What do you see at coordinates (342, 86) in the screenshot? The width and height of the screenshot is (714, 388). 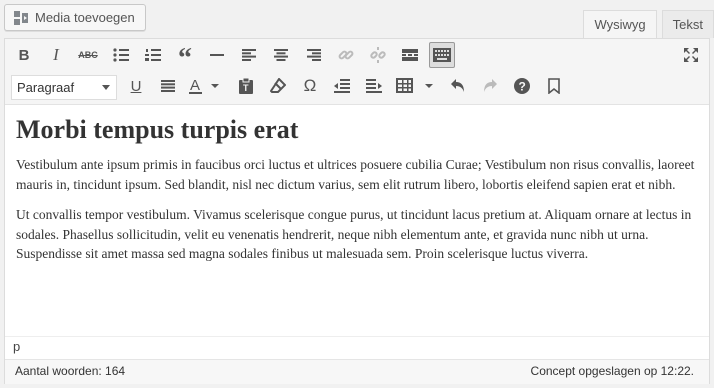 I see `outdent-icon` at bounding box center [342, 86].